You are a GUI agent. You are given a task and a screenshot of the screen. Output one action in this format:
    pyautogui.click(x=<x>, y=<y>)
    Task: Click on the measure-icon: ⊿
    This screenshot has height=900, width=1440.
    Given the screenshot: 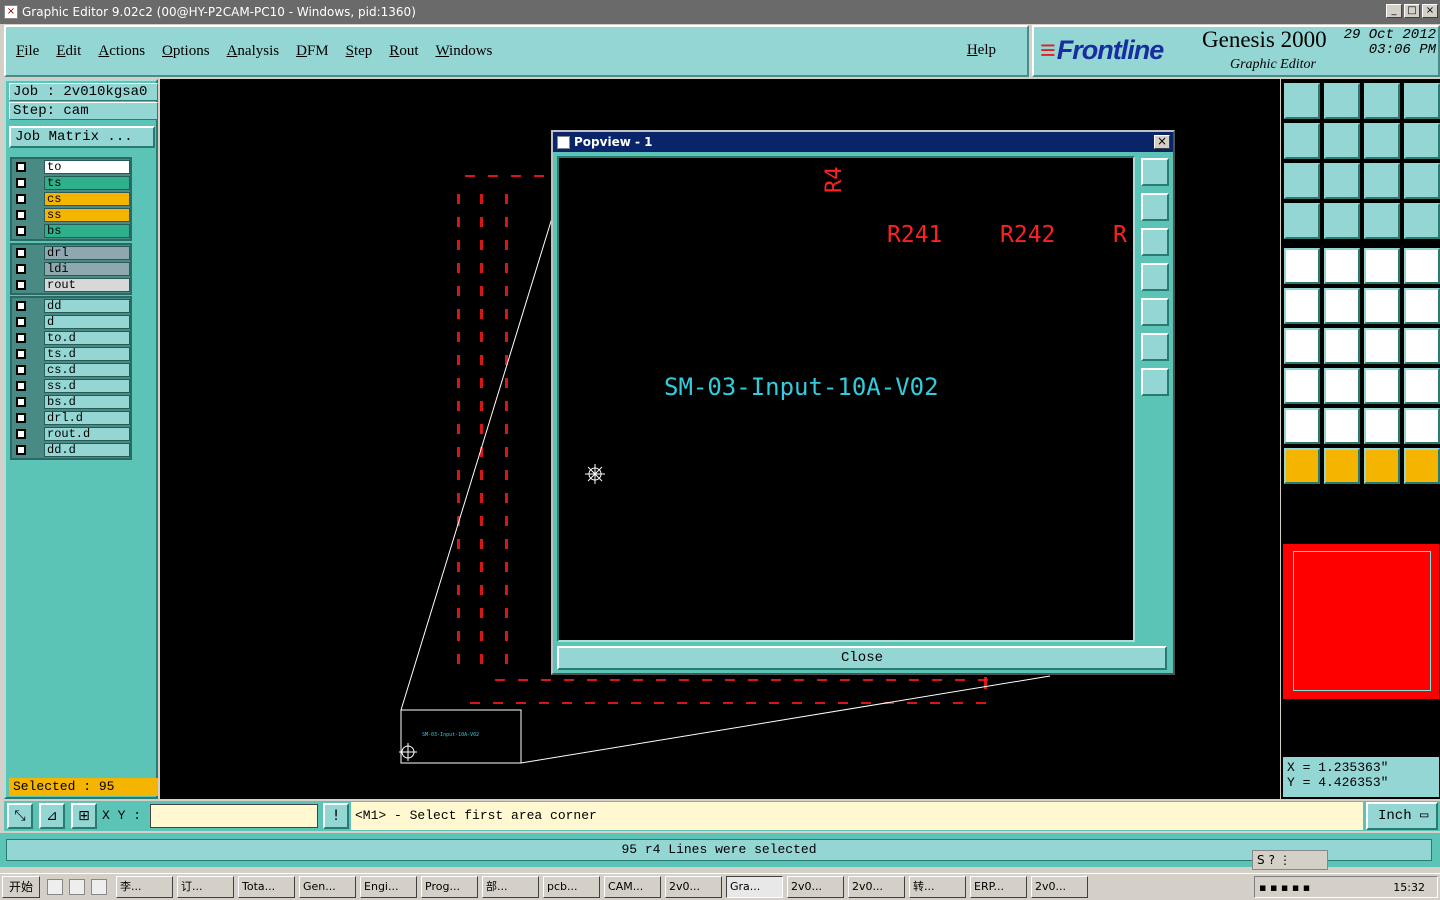 What is the action you would take?
    pyautogui.click(x=52, y=816)
    